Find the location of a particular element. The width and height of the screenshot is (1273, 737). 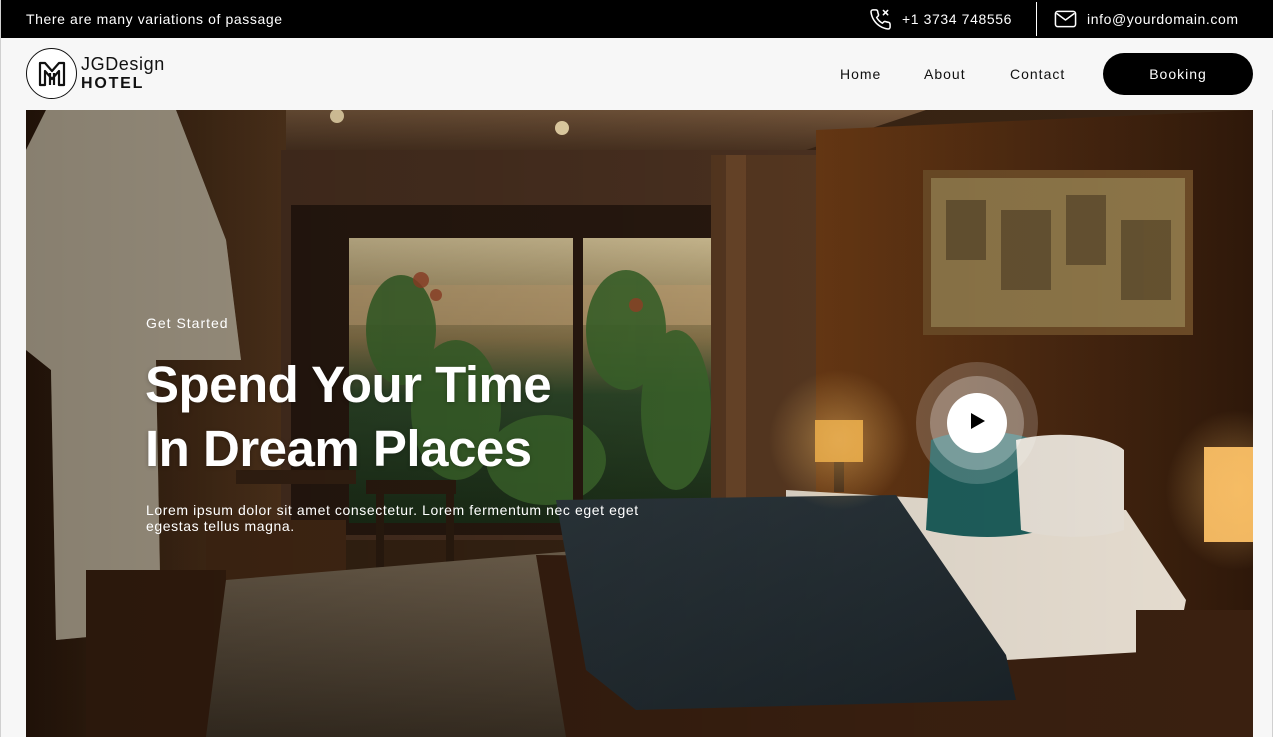

play-button-ring is located at coordinates (977, 423).